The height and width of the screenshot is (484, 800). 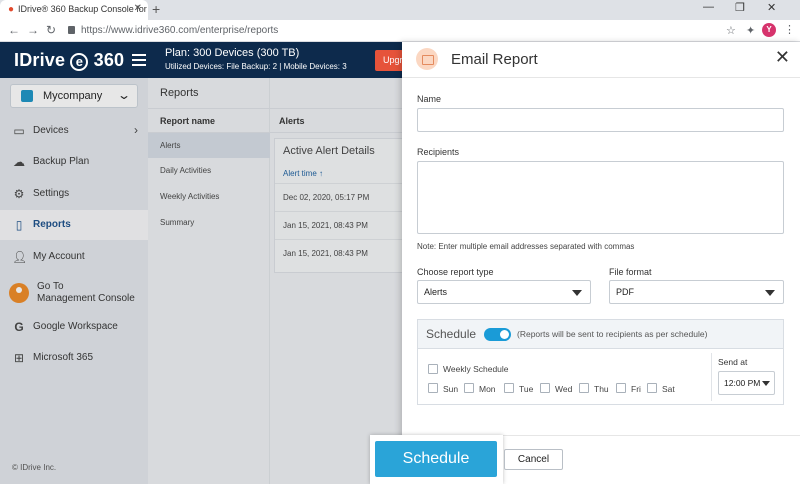 What do you see at coordinates (429, 99) in the screenshot?
I see `name-label: Name` at bounding box center [429, 99].